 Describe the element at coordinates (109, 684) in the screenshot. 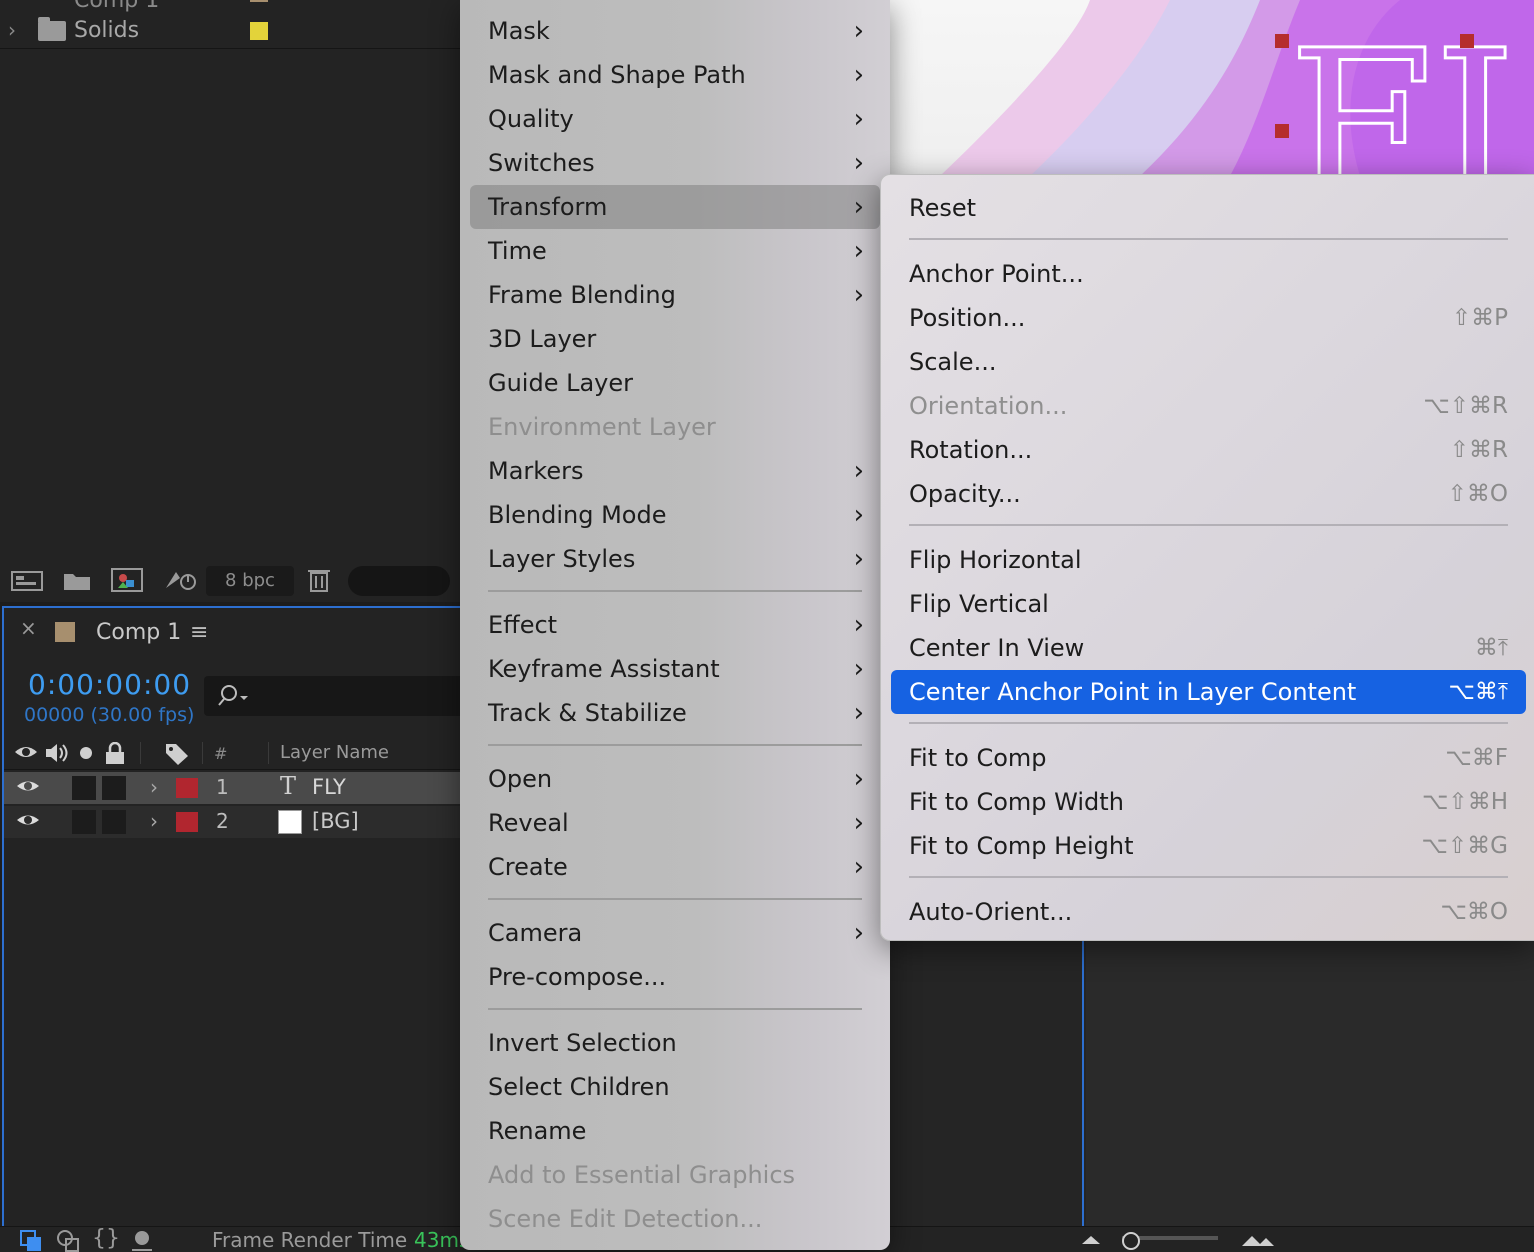

I see `current-time-display: 0:00:00:00` at that location.